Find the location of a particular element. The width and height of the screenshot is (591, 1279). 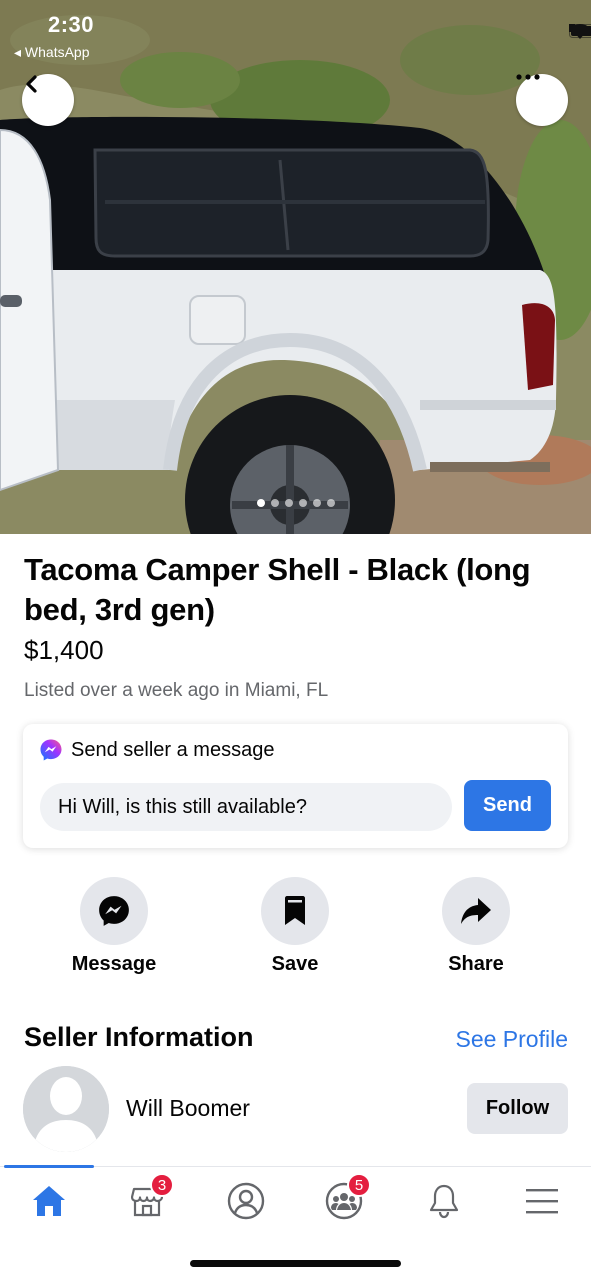

message-card-header: Send seller a message is located at coordinates (156, 750).